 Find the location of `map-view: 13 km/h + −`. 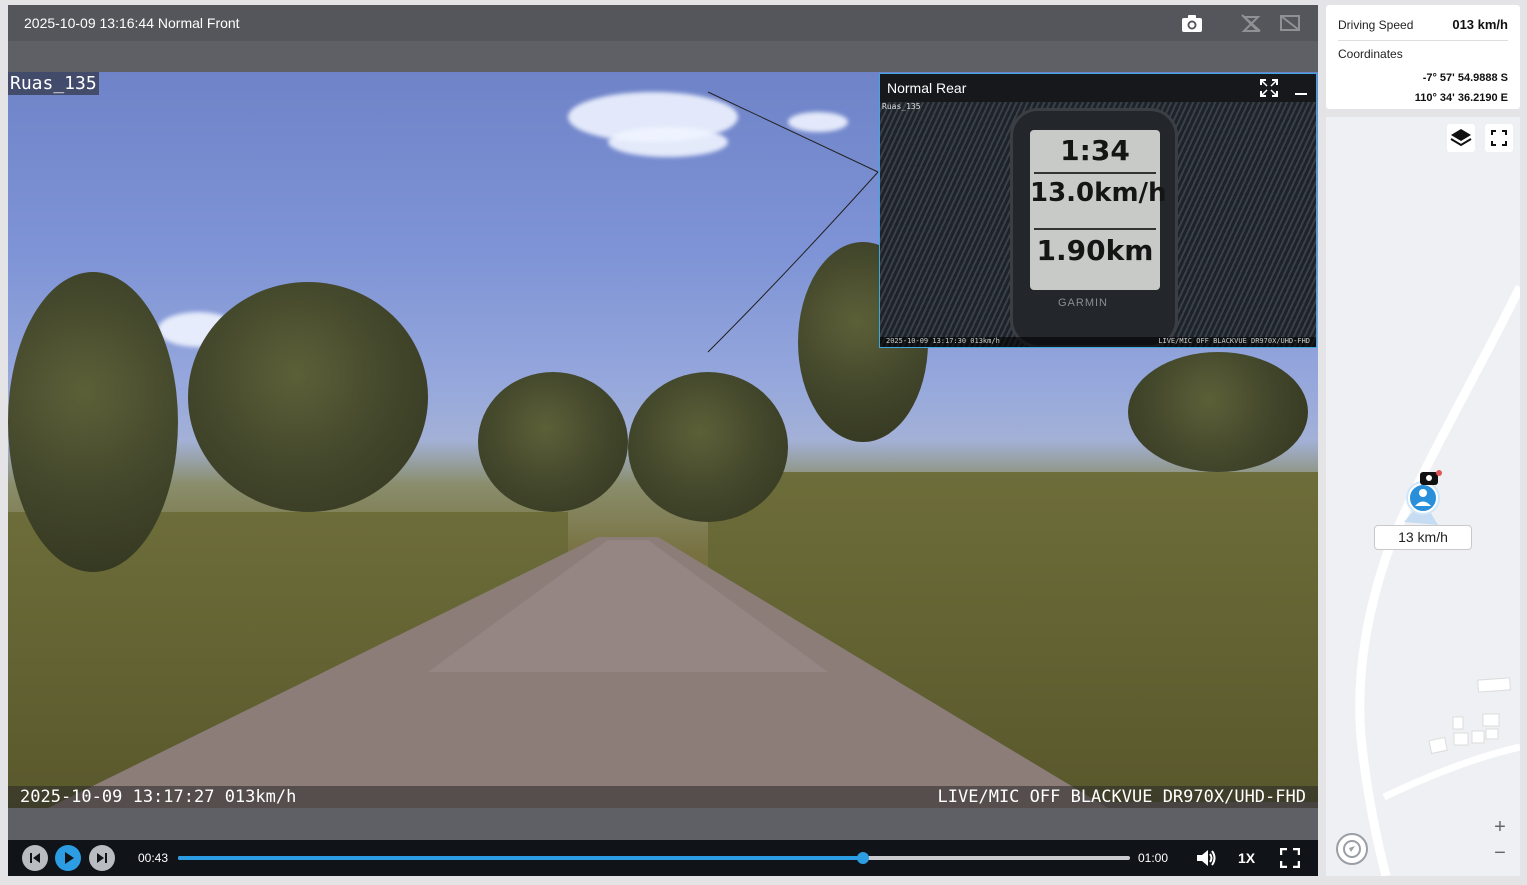

map-view: 13 km/h + − is located at coordinates (1423, 496).